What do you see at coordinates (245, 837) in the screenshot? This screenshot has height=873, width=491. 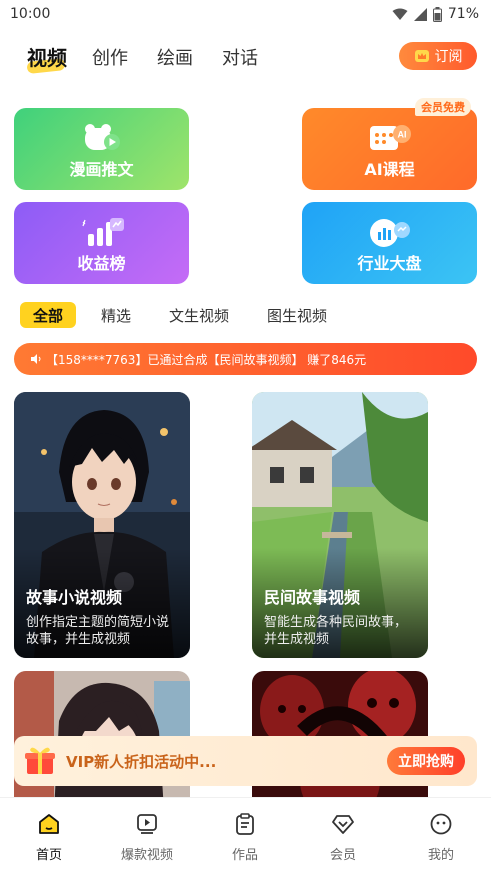 I see `nav-works: 作品` at bounding box center [245, 837].